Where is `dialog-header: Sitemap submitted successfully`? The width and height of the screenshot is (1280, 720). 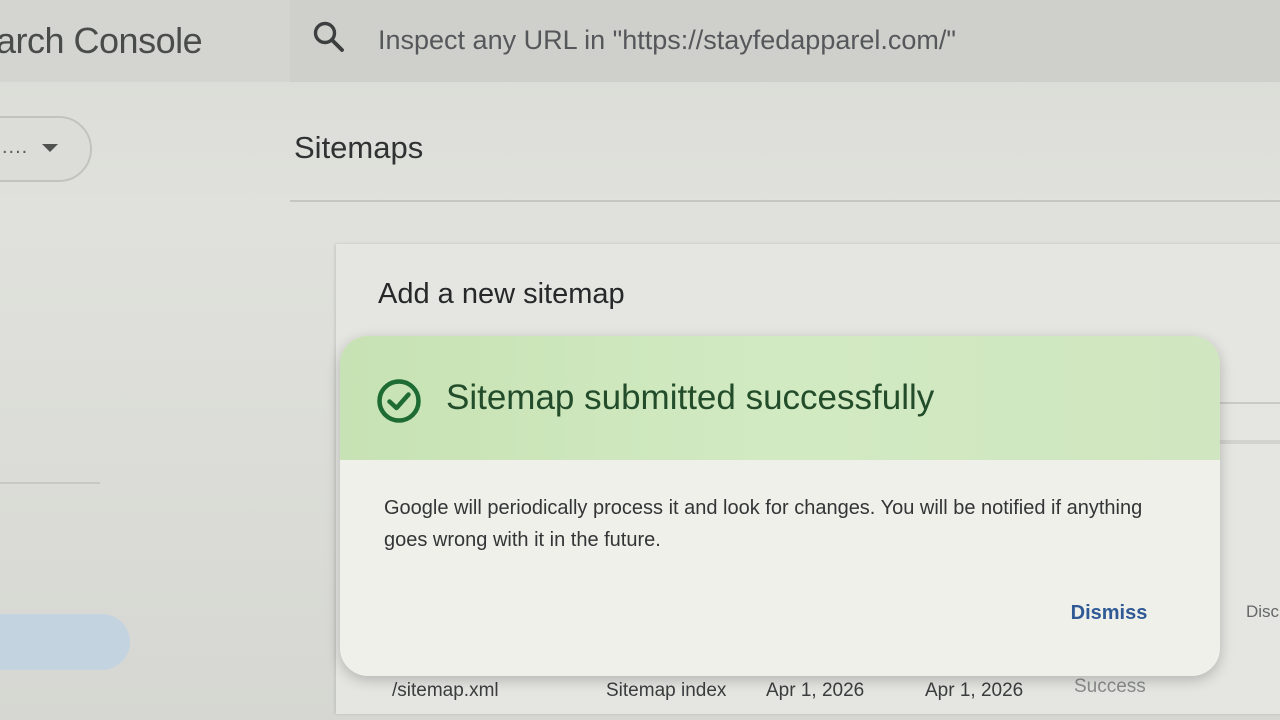
dialog-header: Sitemap submitted successfully is located at coordinates (780, 398).